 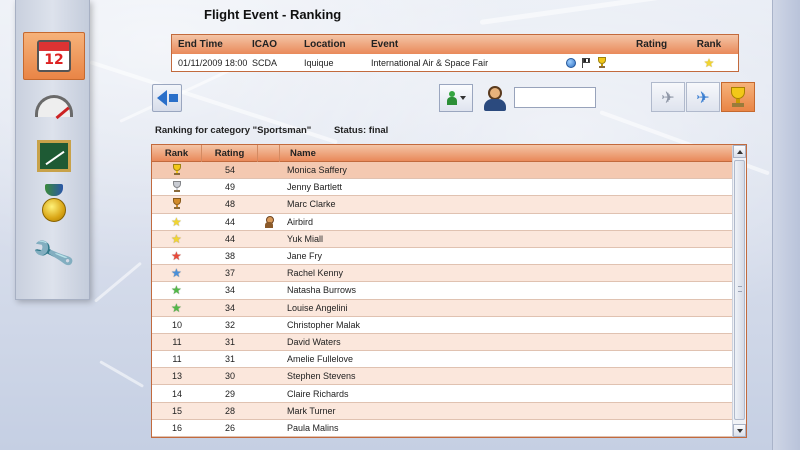 I want to click on rank-cell: 10, so click(x=177, y=325).